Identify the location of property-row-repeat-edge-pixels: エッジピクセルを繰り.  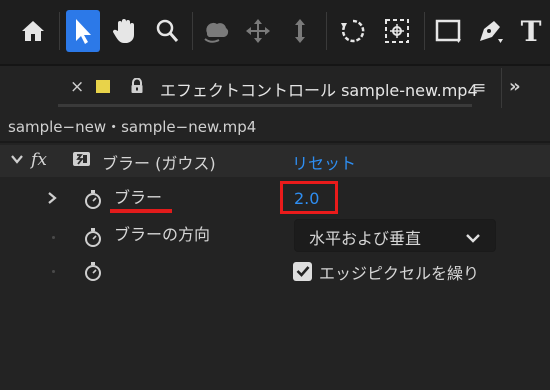
(275, 272).